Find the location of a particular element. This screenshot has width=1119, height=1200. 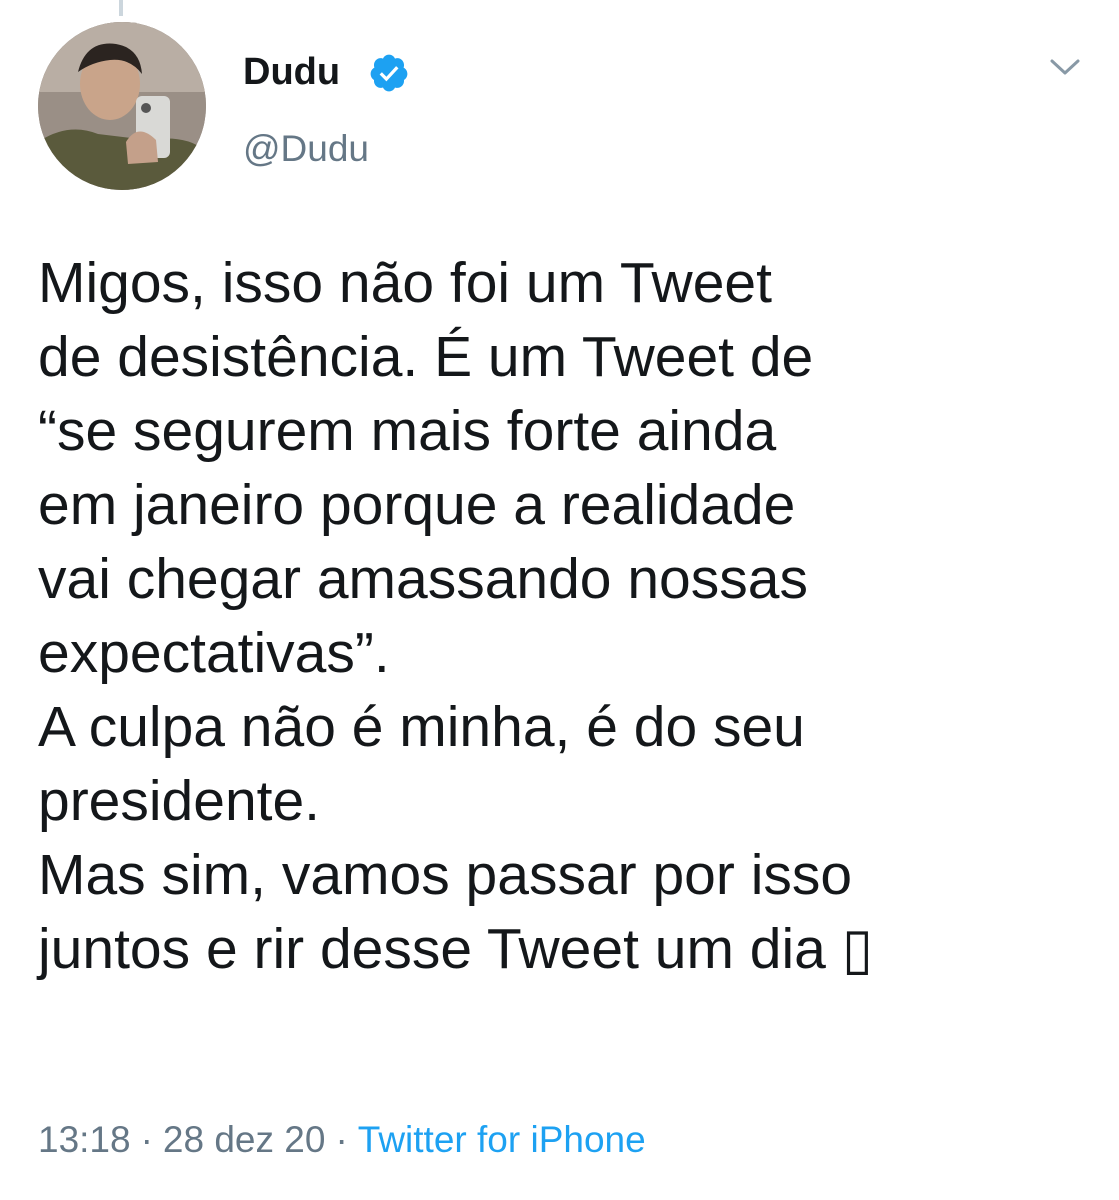

avatar-photo is located at coordinates (122, 106).